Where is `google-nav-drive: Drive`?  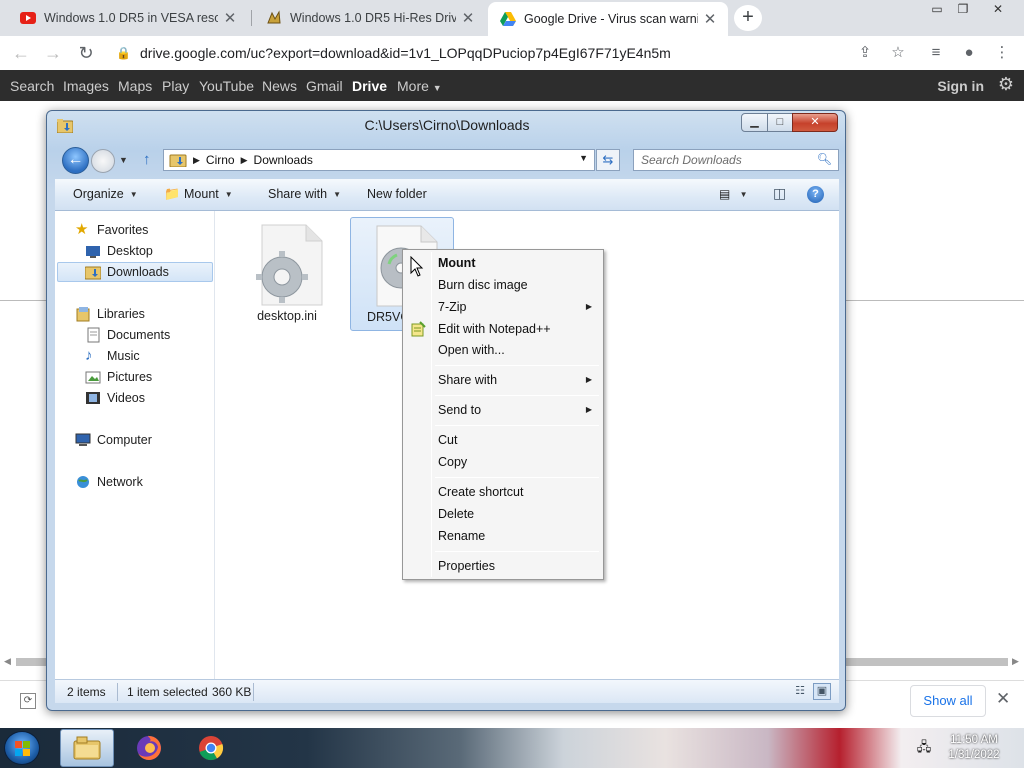 google-nav-drive: Drive is located at coordinates (369, 86).